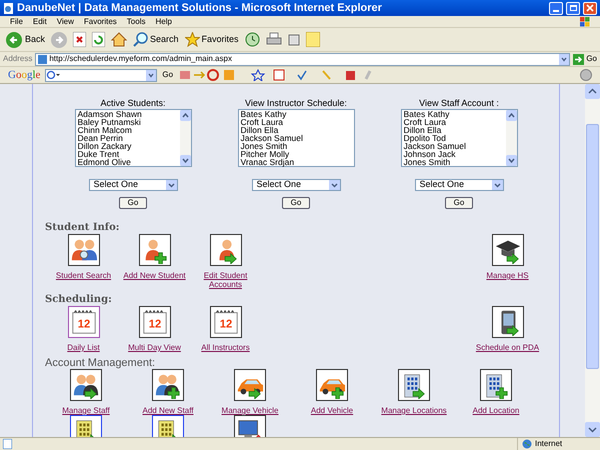 The width and height of the screenshot is (600, 450). What do you see at coordinates (53, 75) in the screenshot?
I see `google-g-icon` at bounding box center [53, 75].